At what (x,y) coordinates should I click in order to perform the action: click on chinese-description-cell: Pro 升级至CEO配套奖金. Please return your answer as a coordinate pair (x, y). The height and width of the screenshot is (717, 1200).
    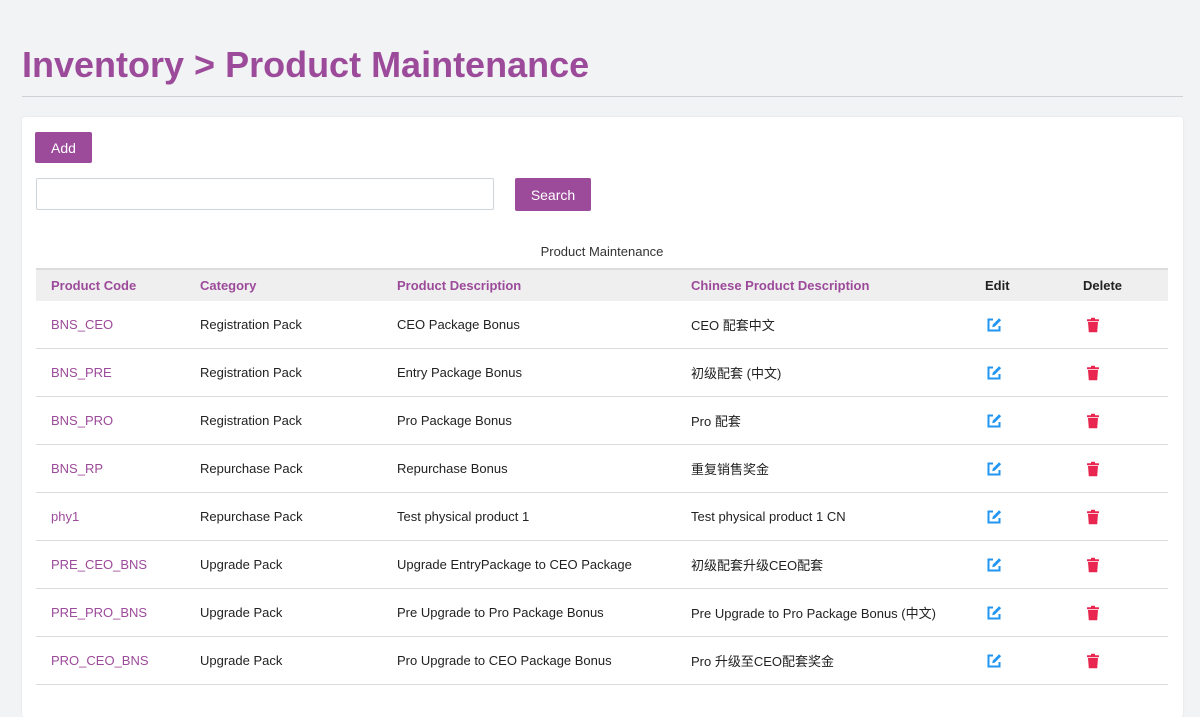
    Looking at the image, I should click on (823, 660).